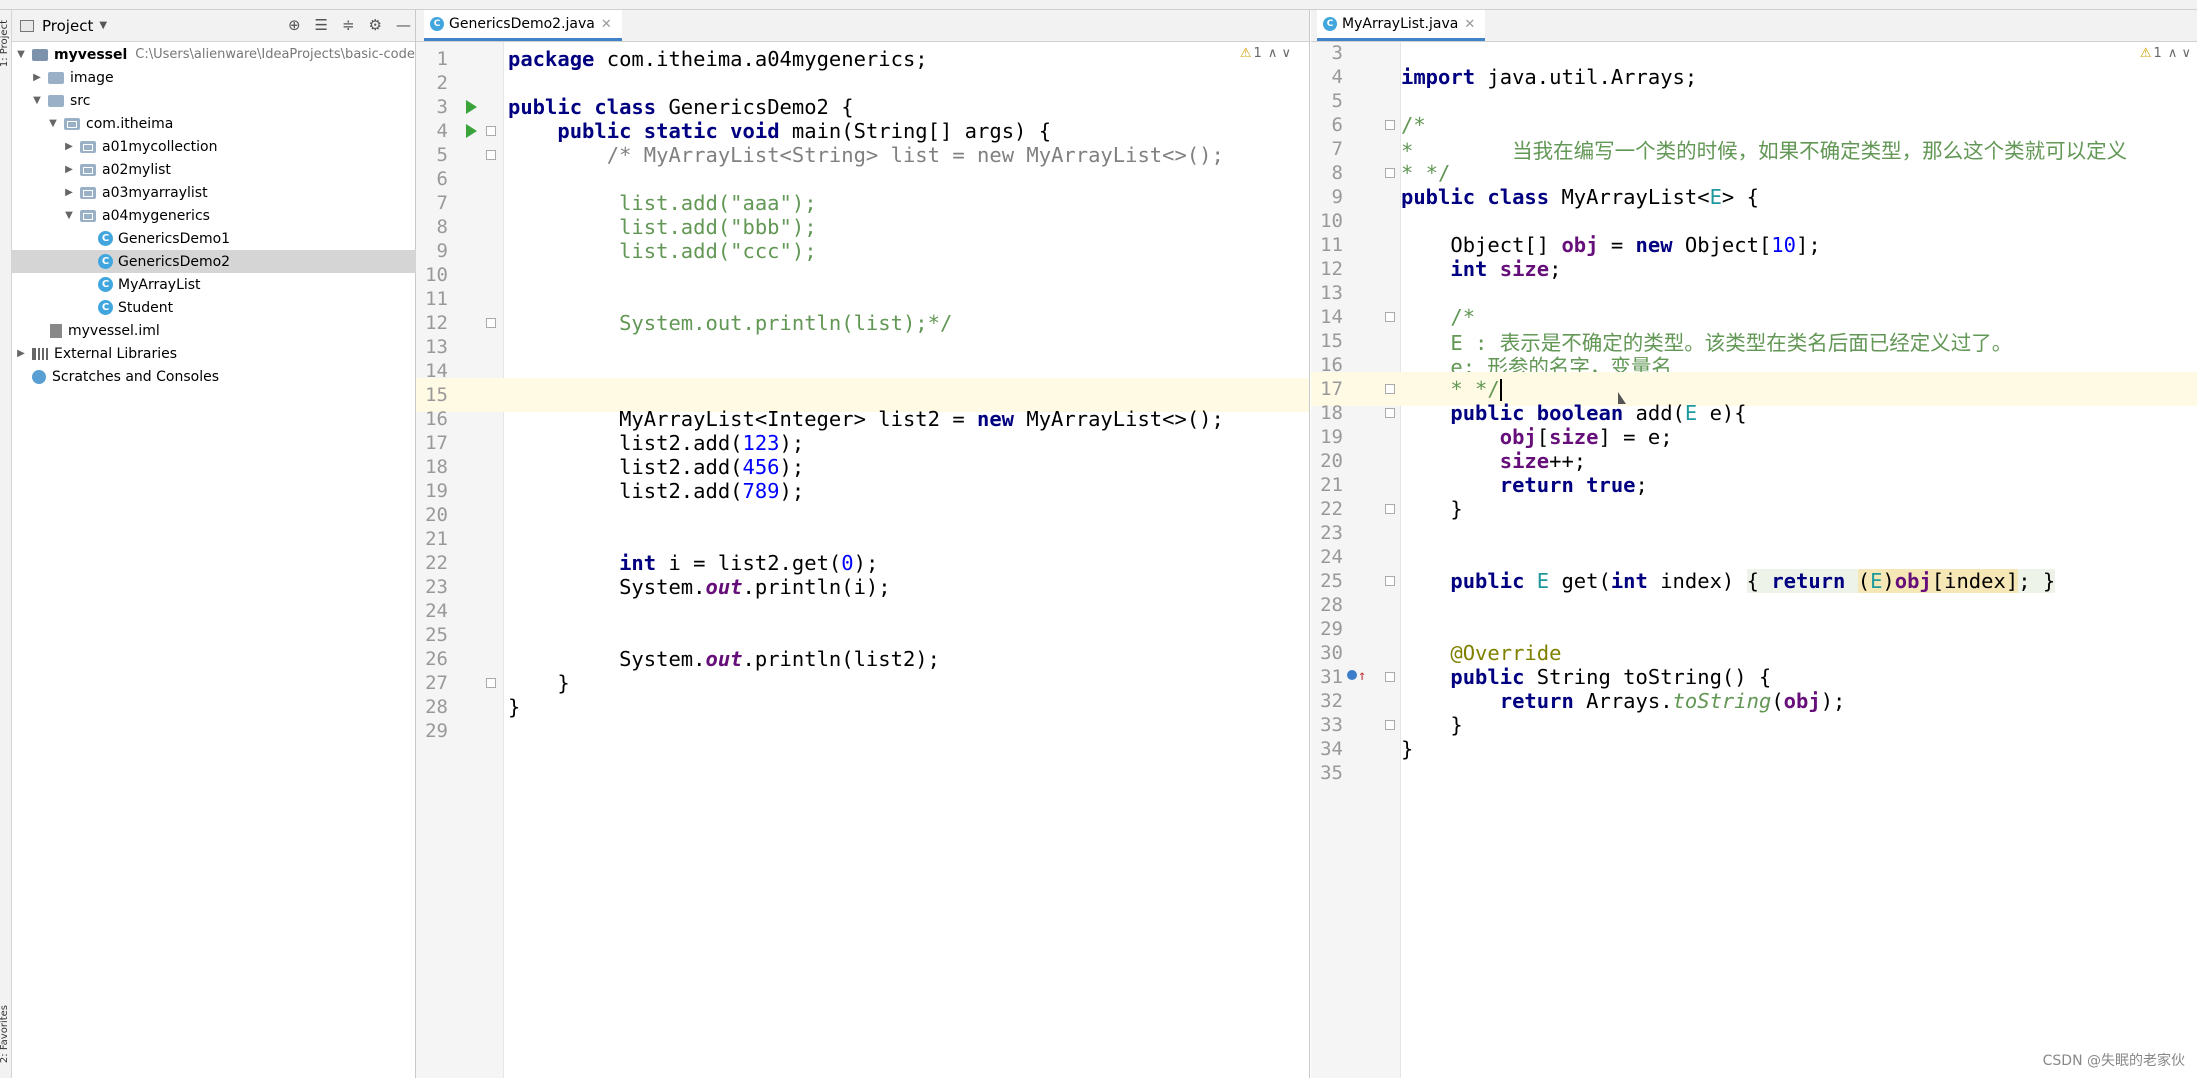 This screenshot has height=1078, width=2197. I want to click on tree-item-label: Student, so click(146, 307).